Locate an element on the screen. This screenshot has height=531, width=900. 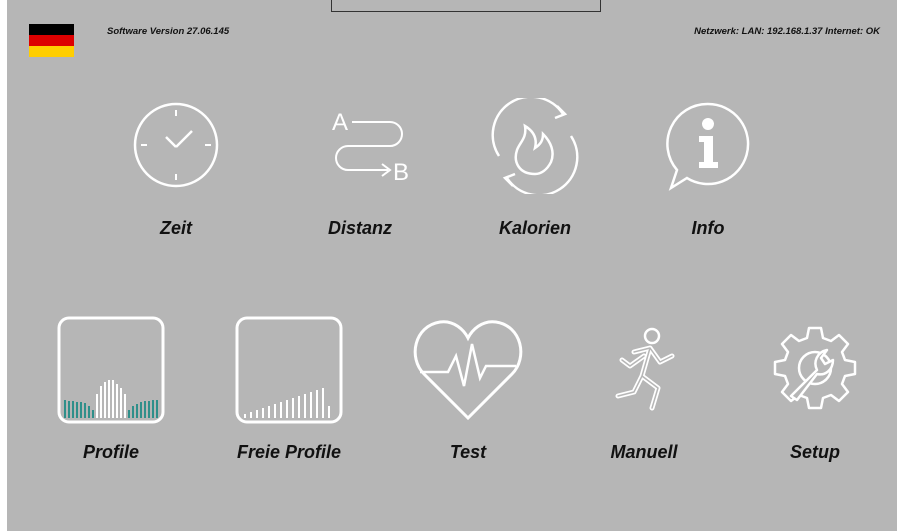
flame-icon is located at coordinates (535, 146).